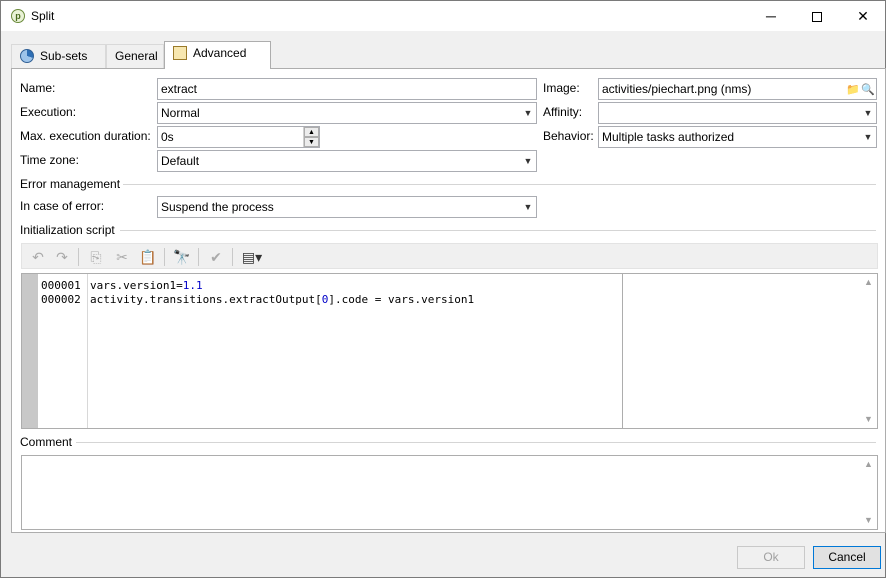 The image size is (886, 578). I want to click on max-duration-field: 0s ▲ ▼, so click(238, 137).